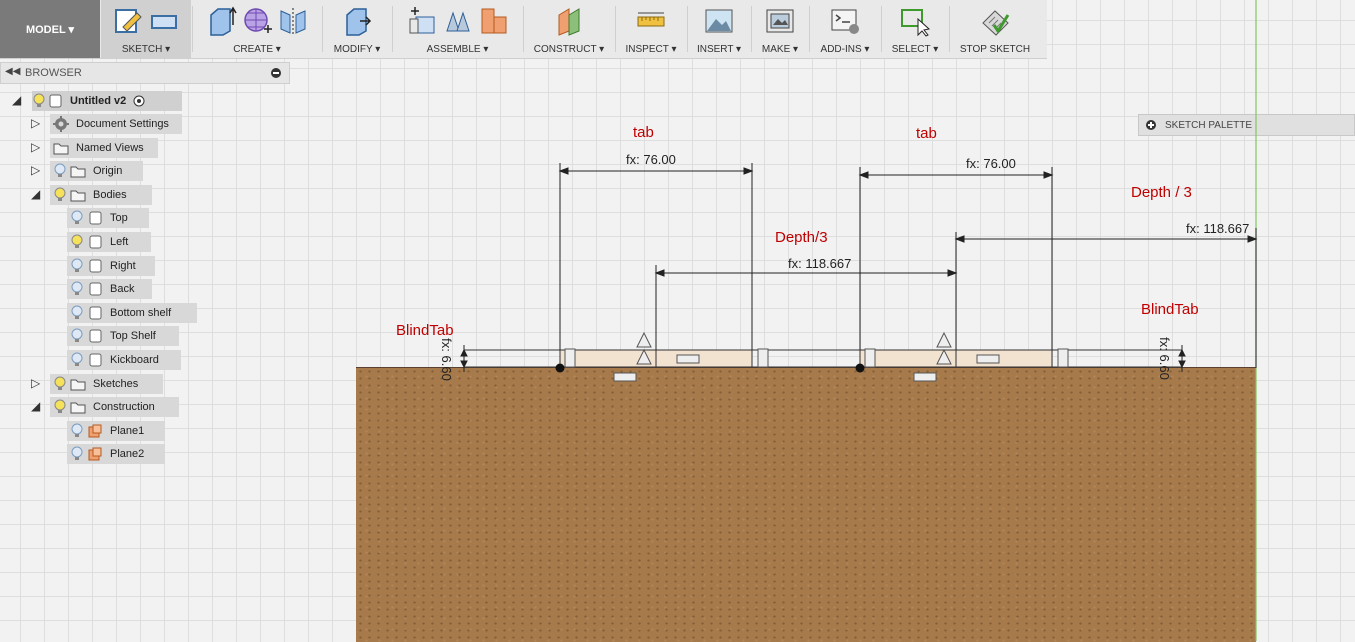 This screenshot has height=642, width=1355. Describe the element at coordinates (512, 358) in the screenshot. I see `blind-tab-outline-left` at that location.